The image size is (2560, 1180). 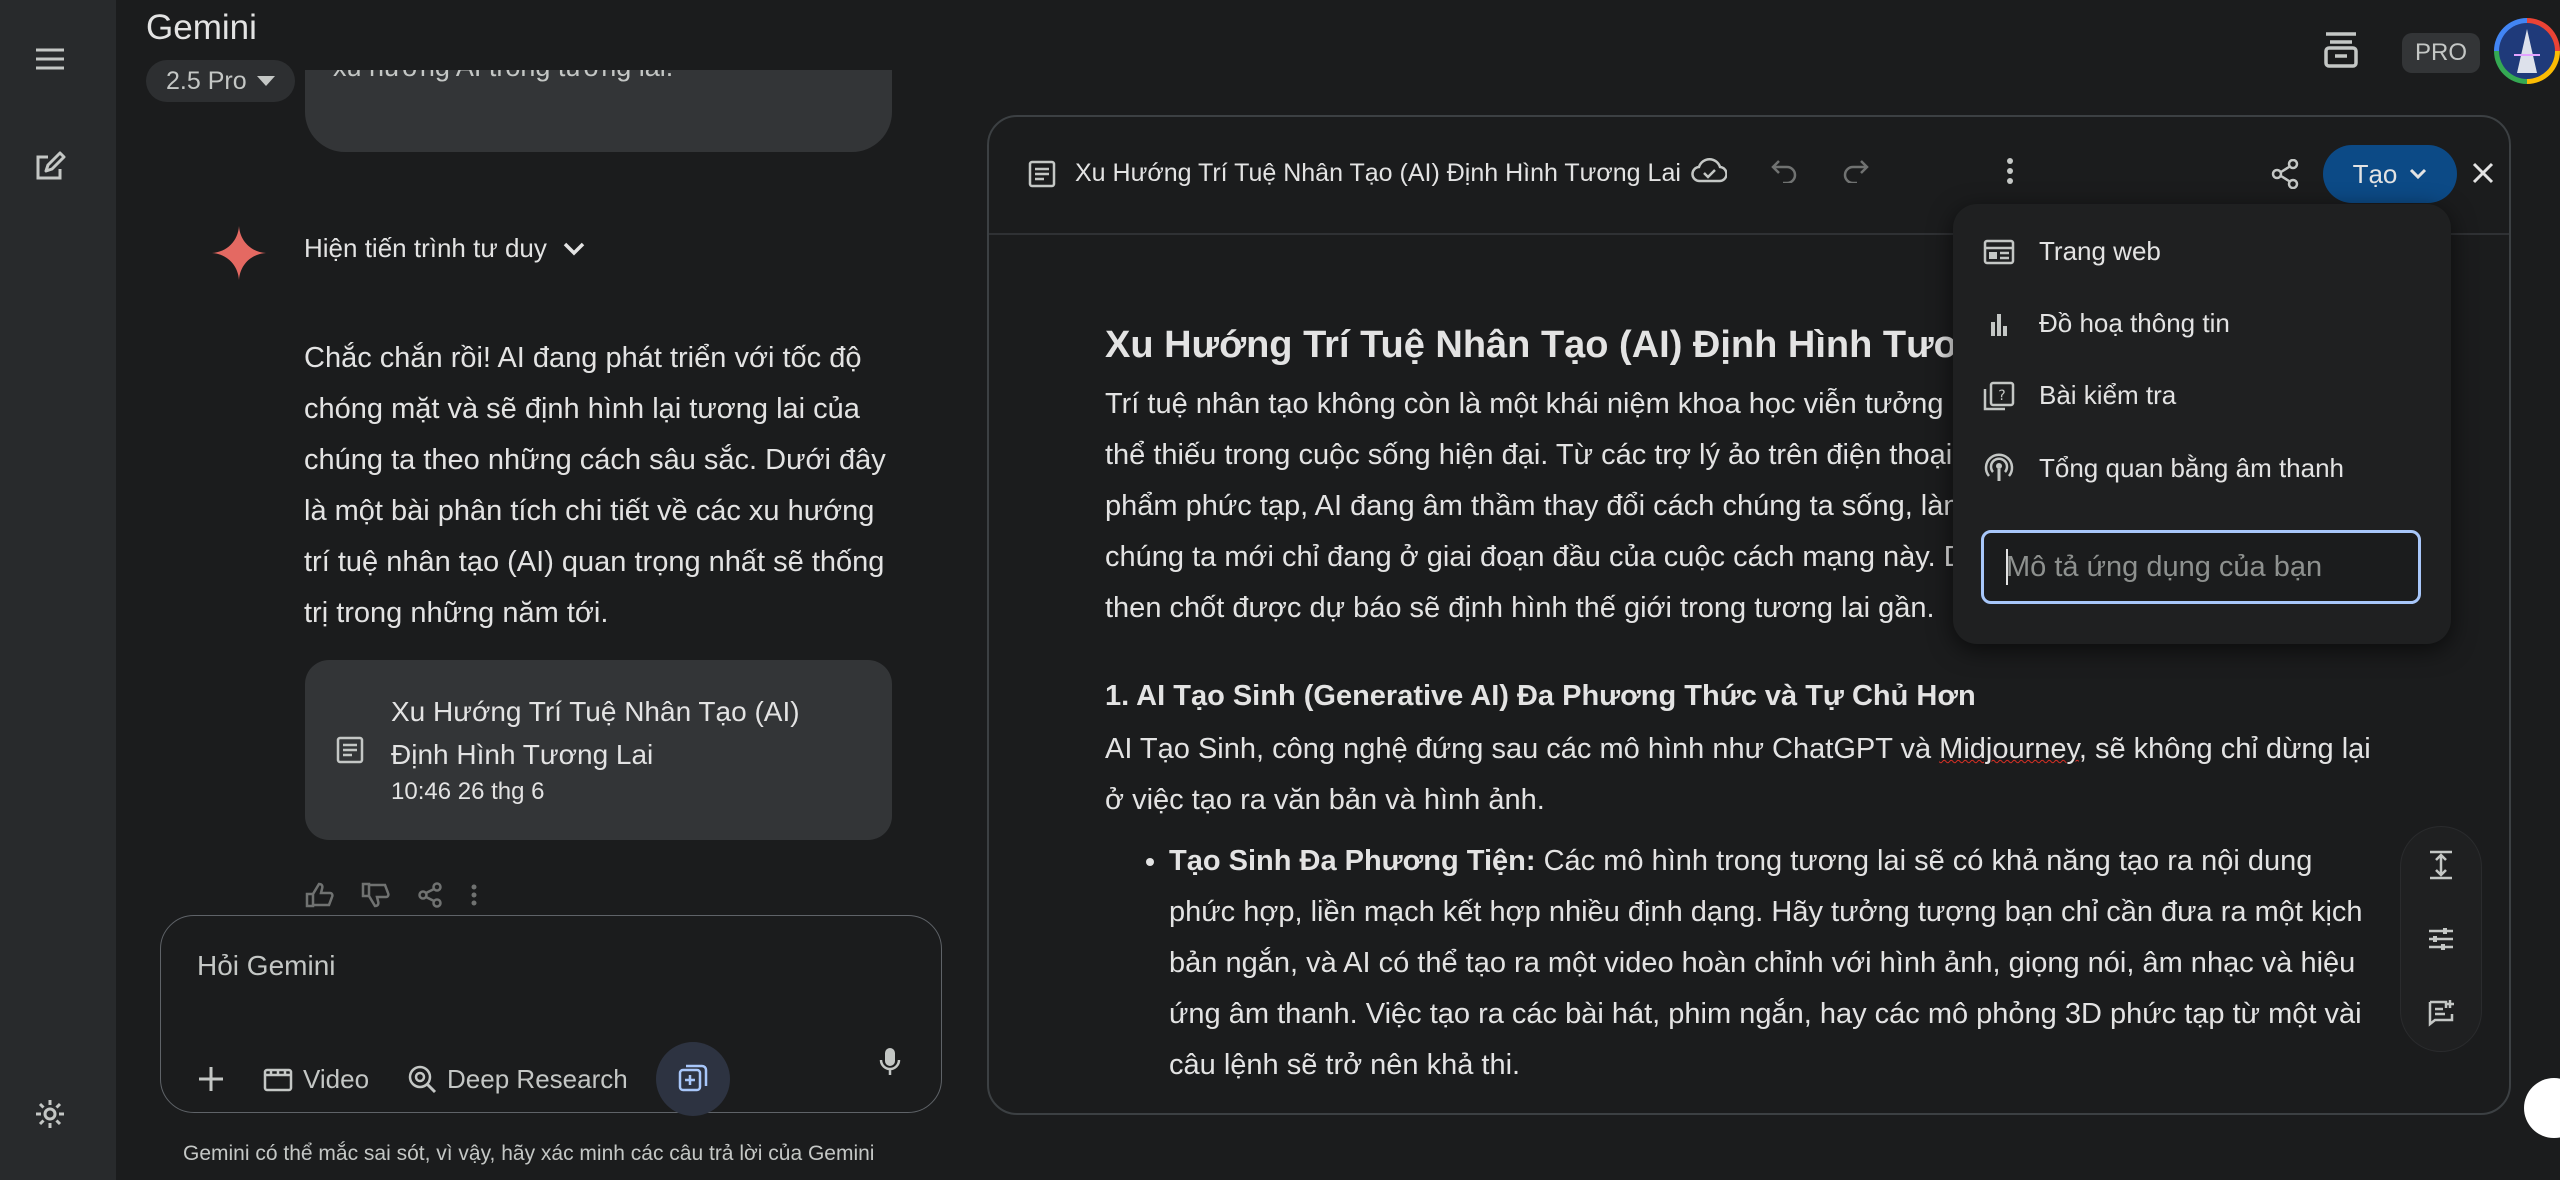 I want to click on spellcheck-word: Midjourney, so click(x=2009, y=749).